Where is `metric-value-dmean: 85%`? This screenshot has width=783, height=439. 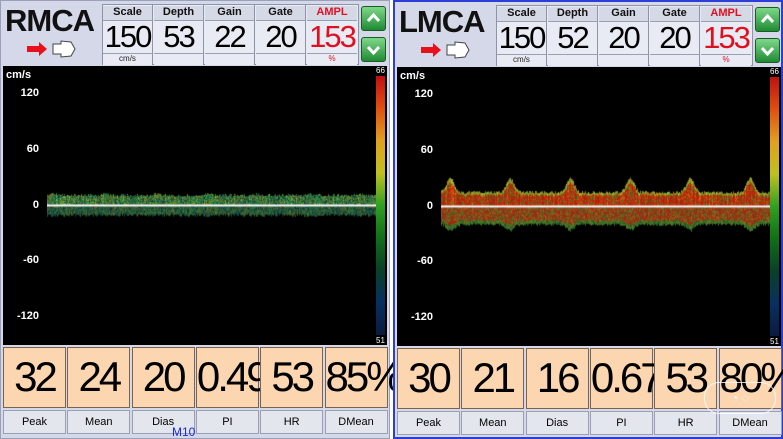 metric-value-dmean: 85% is located at coordinates (364, 377).